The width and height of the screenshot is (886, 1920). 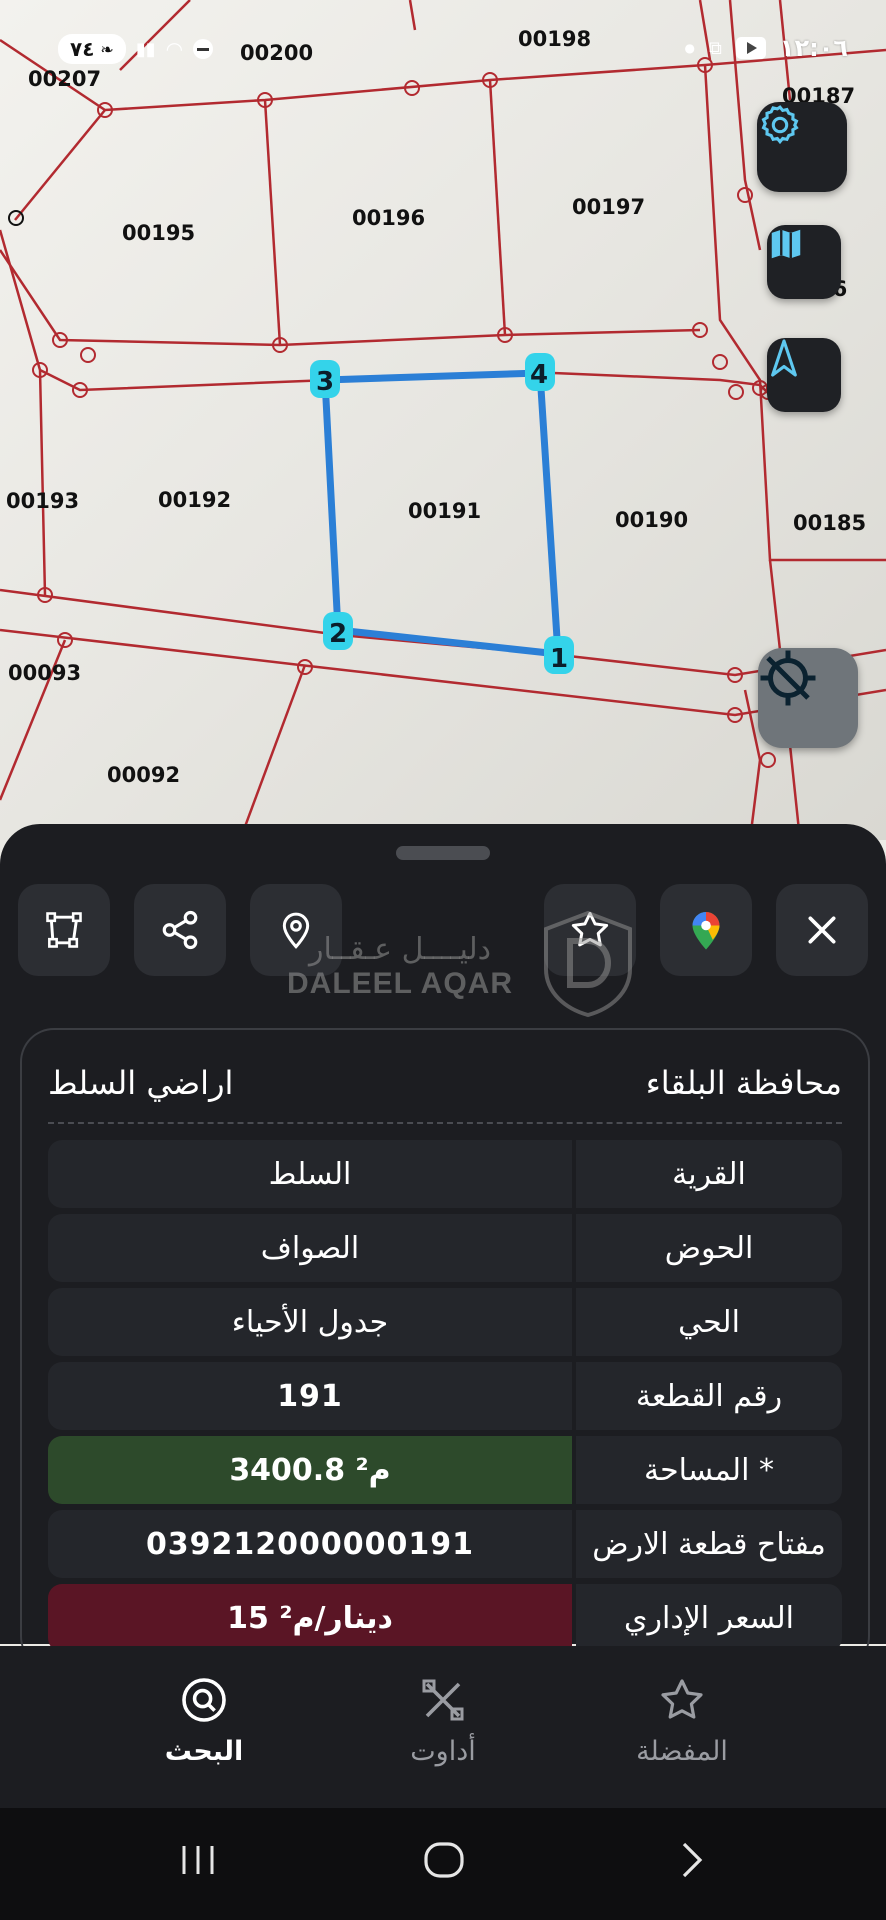 I want to click on status-bar: ٧٤ ❧ ▮▮ ◠ ● ⧉ ١٢:٠٦, so click(x=443, y=52).